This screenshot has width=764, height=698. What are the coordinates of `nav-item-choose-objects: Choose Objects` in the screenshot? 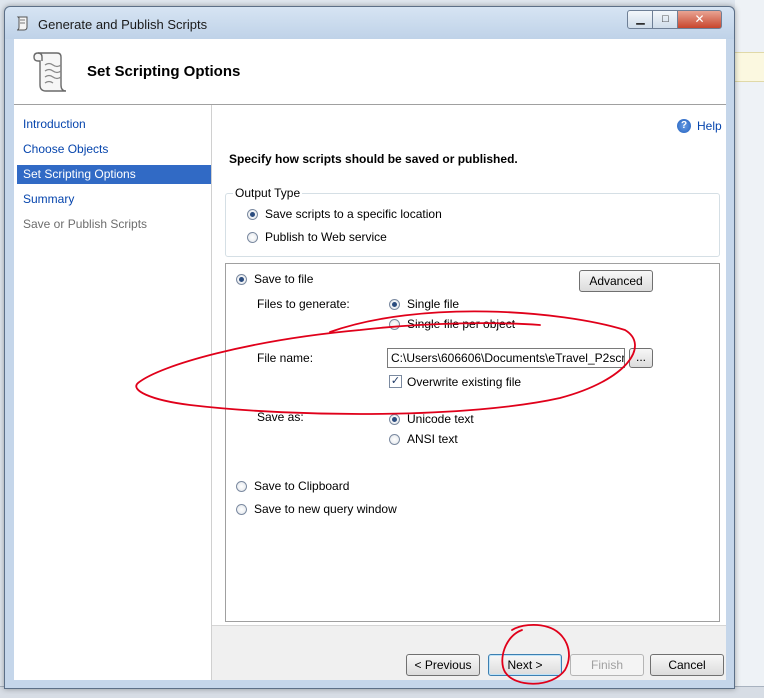 It's located at (114, 149).